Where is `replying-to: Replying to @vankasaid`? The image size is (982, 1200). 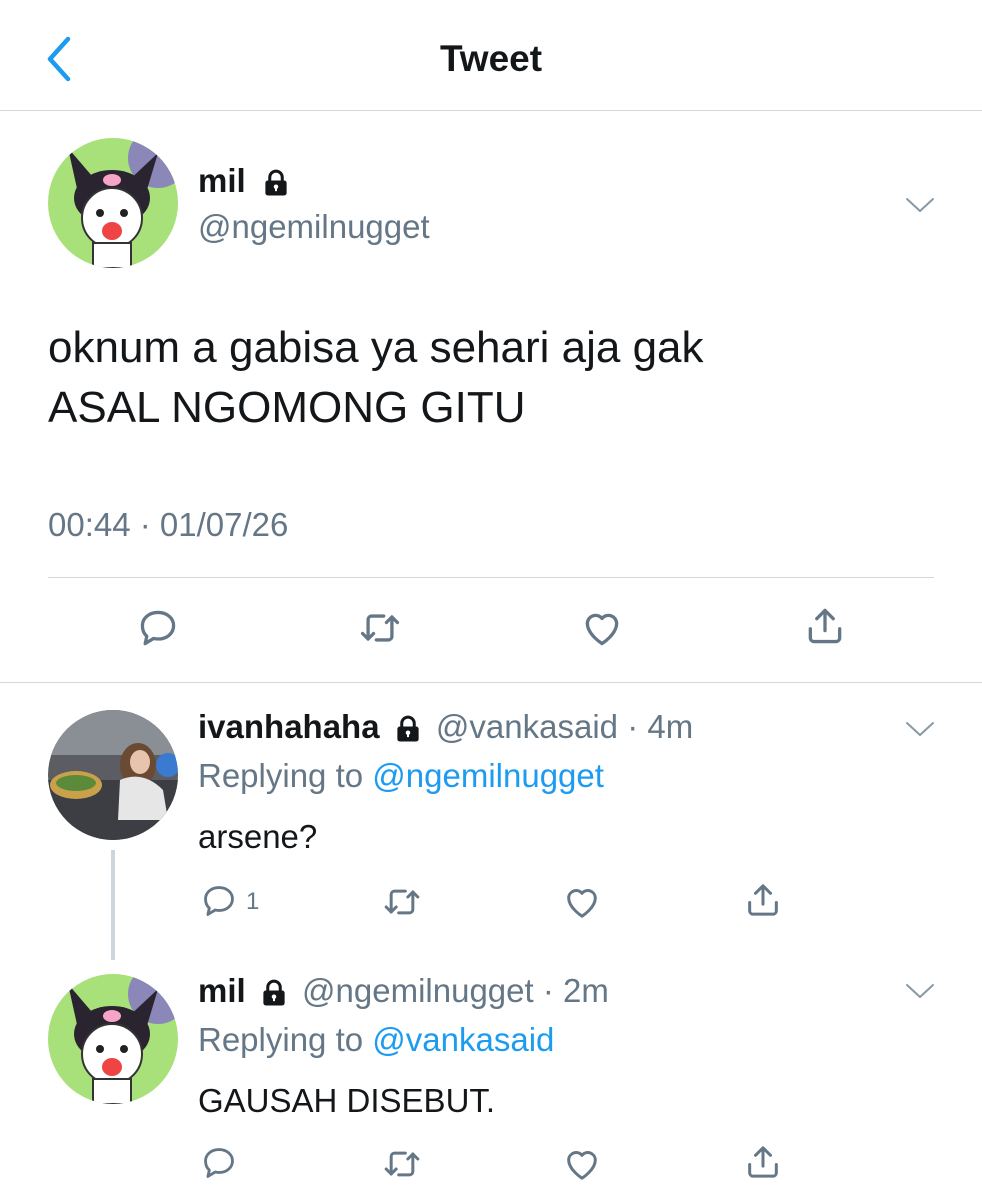
replying-to: Replying to @vankasaid is located at coordinates (376, 1040).